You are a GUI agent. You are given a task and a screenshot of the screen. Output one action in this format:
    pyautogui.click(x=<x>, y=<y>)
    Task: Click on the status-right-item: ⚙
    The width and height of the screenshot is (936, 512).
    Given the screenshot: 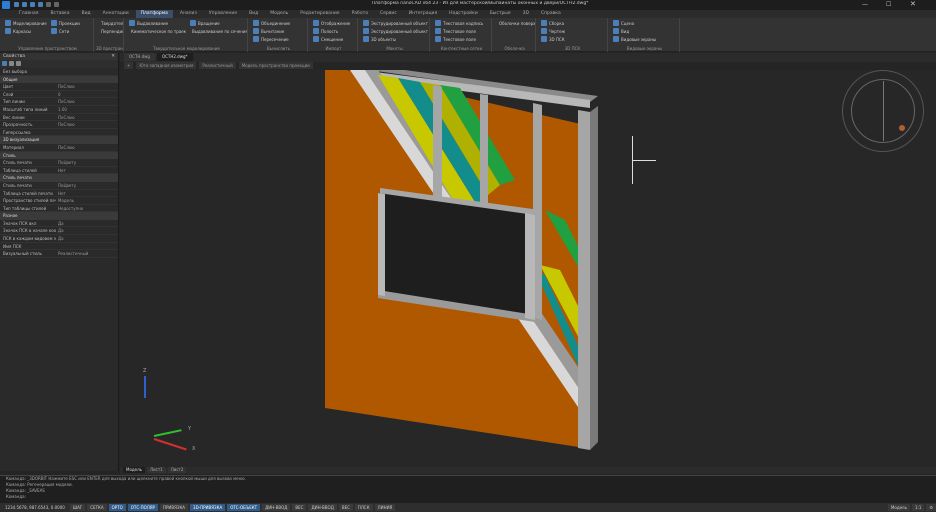 What is the action you would take?
    pyautogui.click(x=931, y=507)
    